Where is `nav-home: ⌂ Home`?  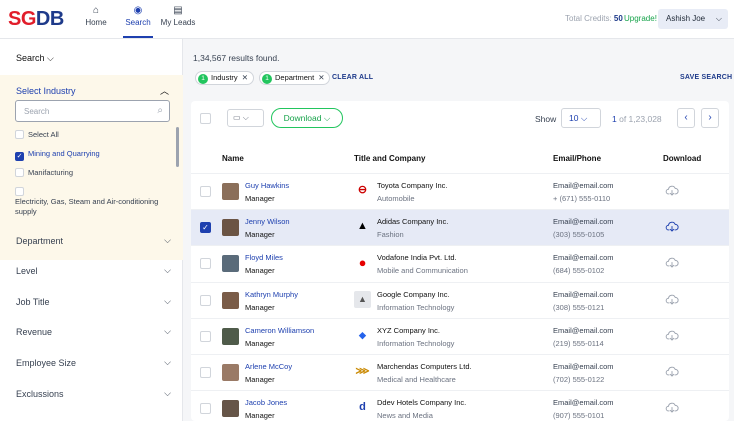 nav-home: ⌂ Home is located at coordinates (96, 15).